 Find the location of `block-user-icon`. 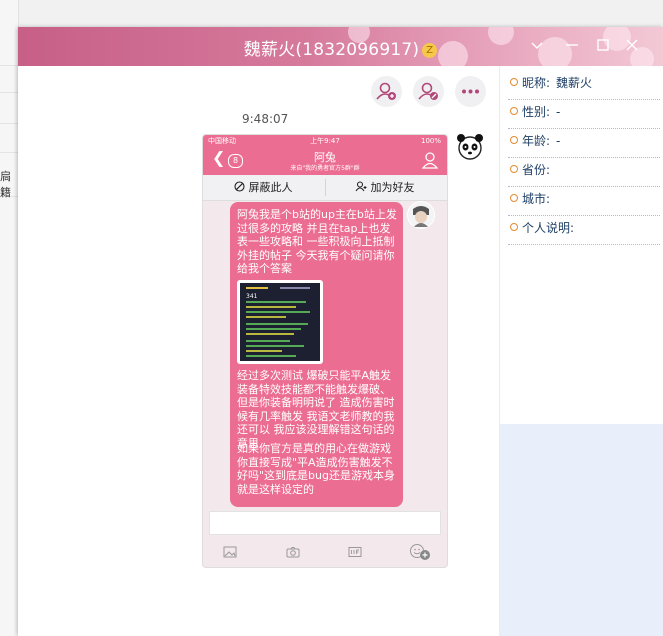

block-user-icon is located at coordinates (428, 91).